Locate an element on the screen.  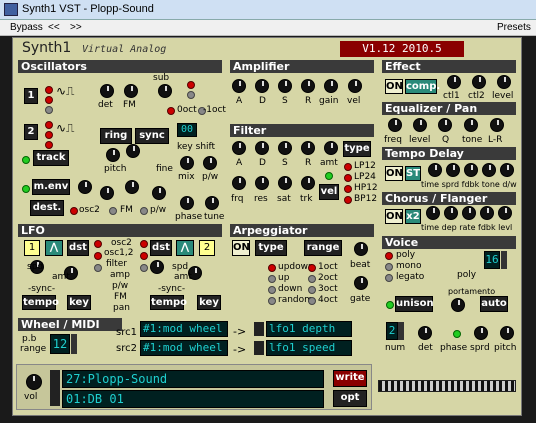
poly-count-display: 16 is located at coordinates (492, 260).